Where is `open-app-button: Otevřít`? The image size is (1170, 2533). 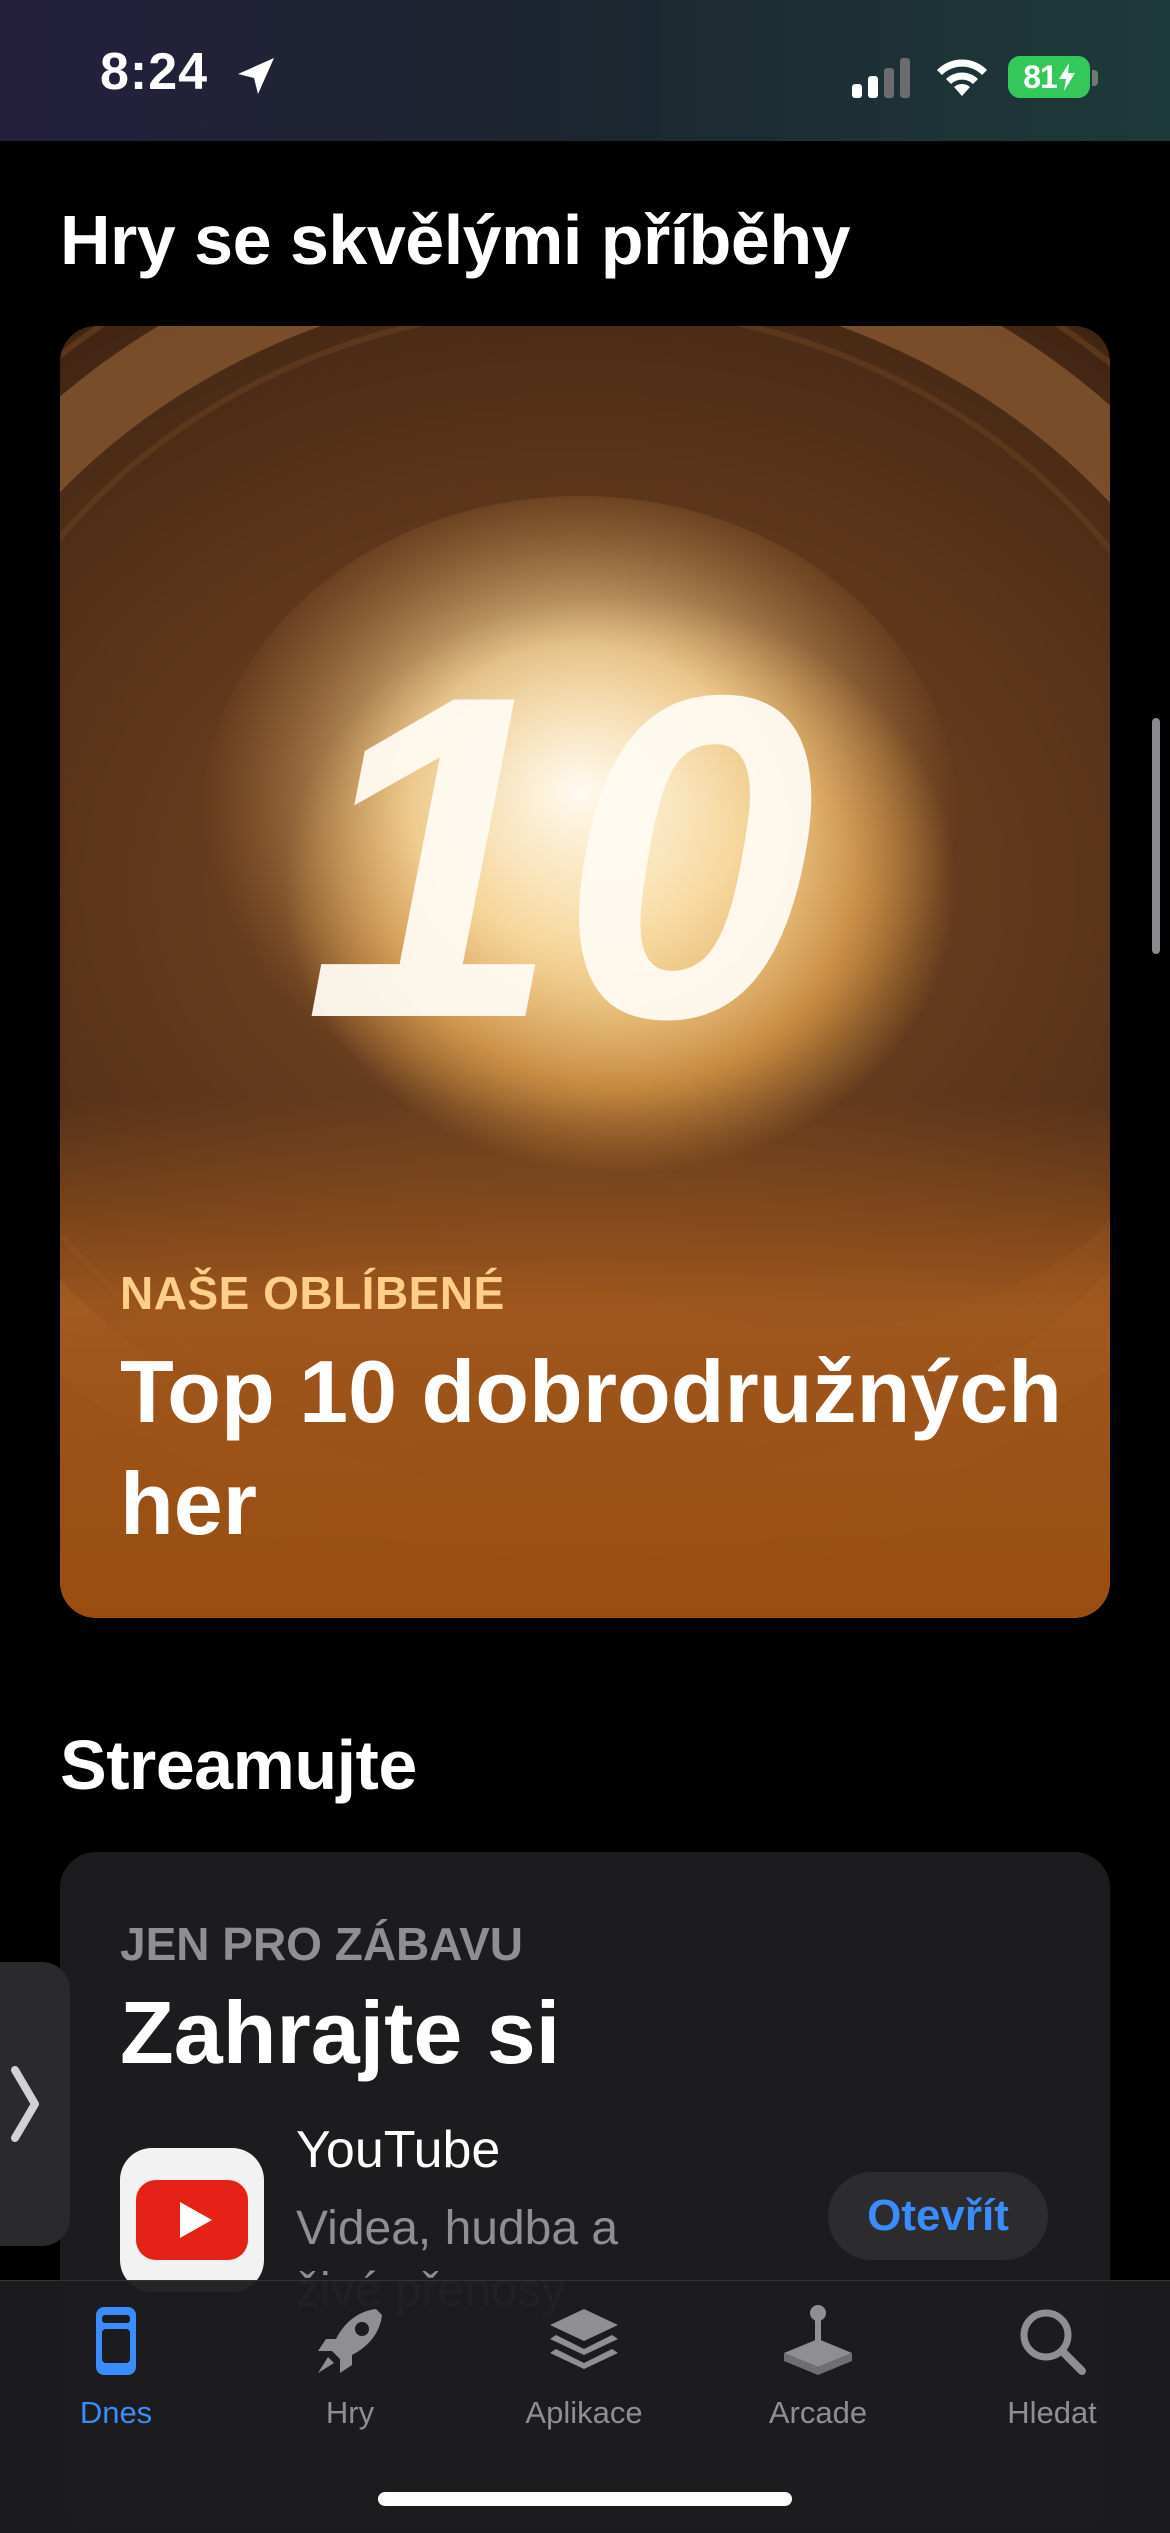 open-app-button: Otevřít is located at coordinates (938, 2216).